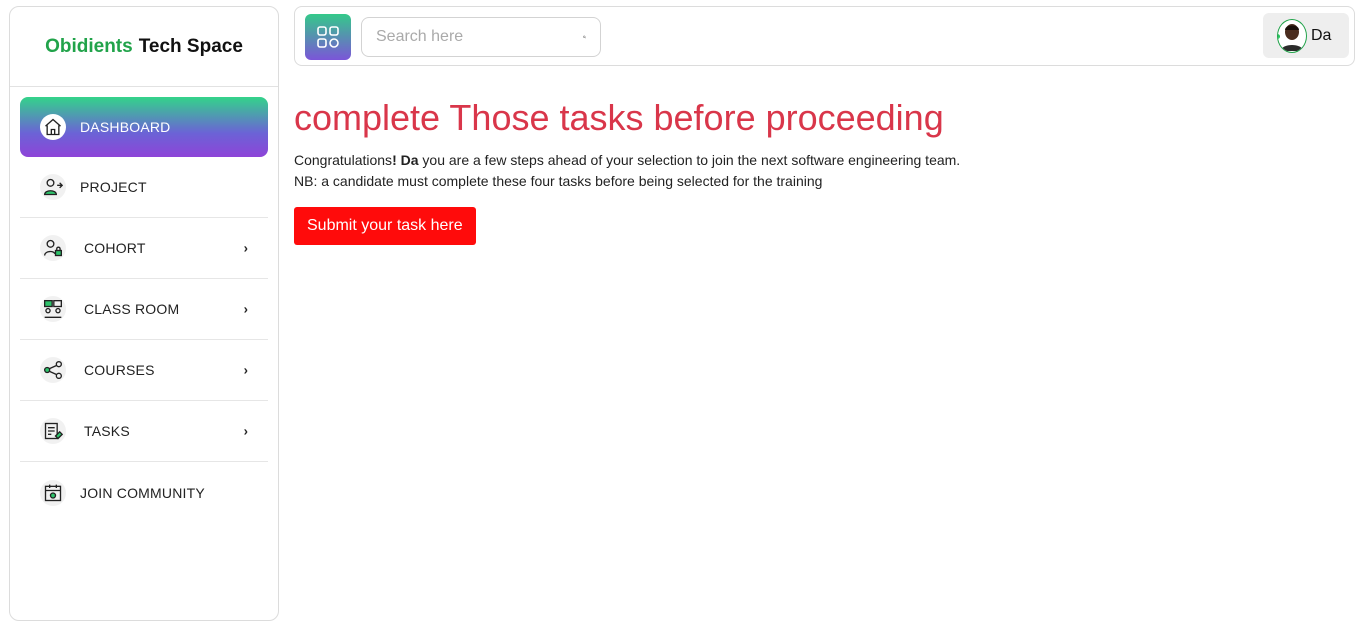 The width and height of the screenshot is (1365, 629). I want to click on page-title: complete Those tasks before proceeding, so click(619, 117).